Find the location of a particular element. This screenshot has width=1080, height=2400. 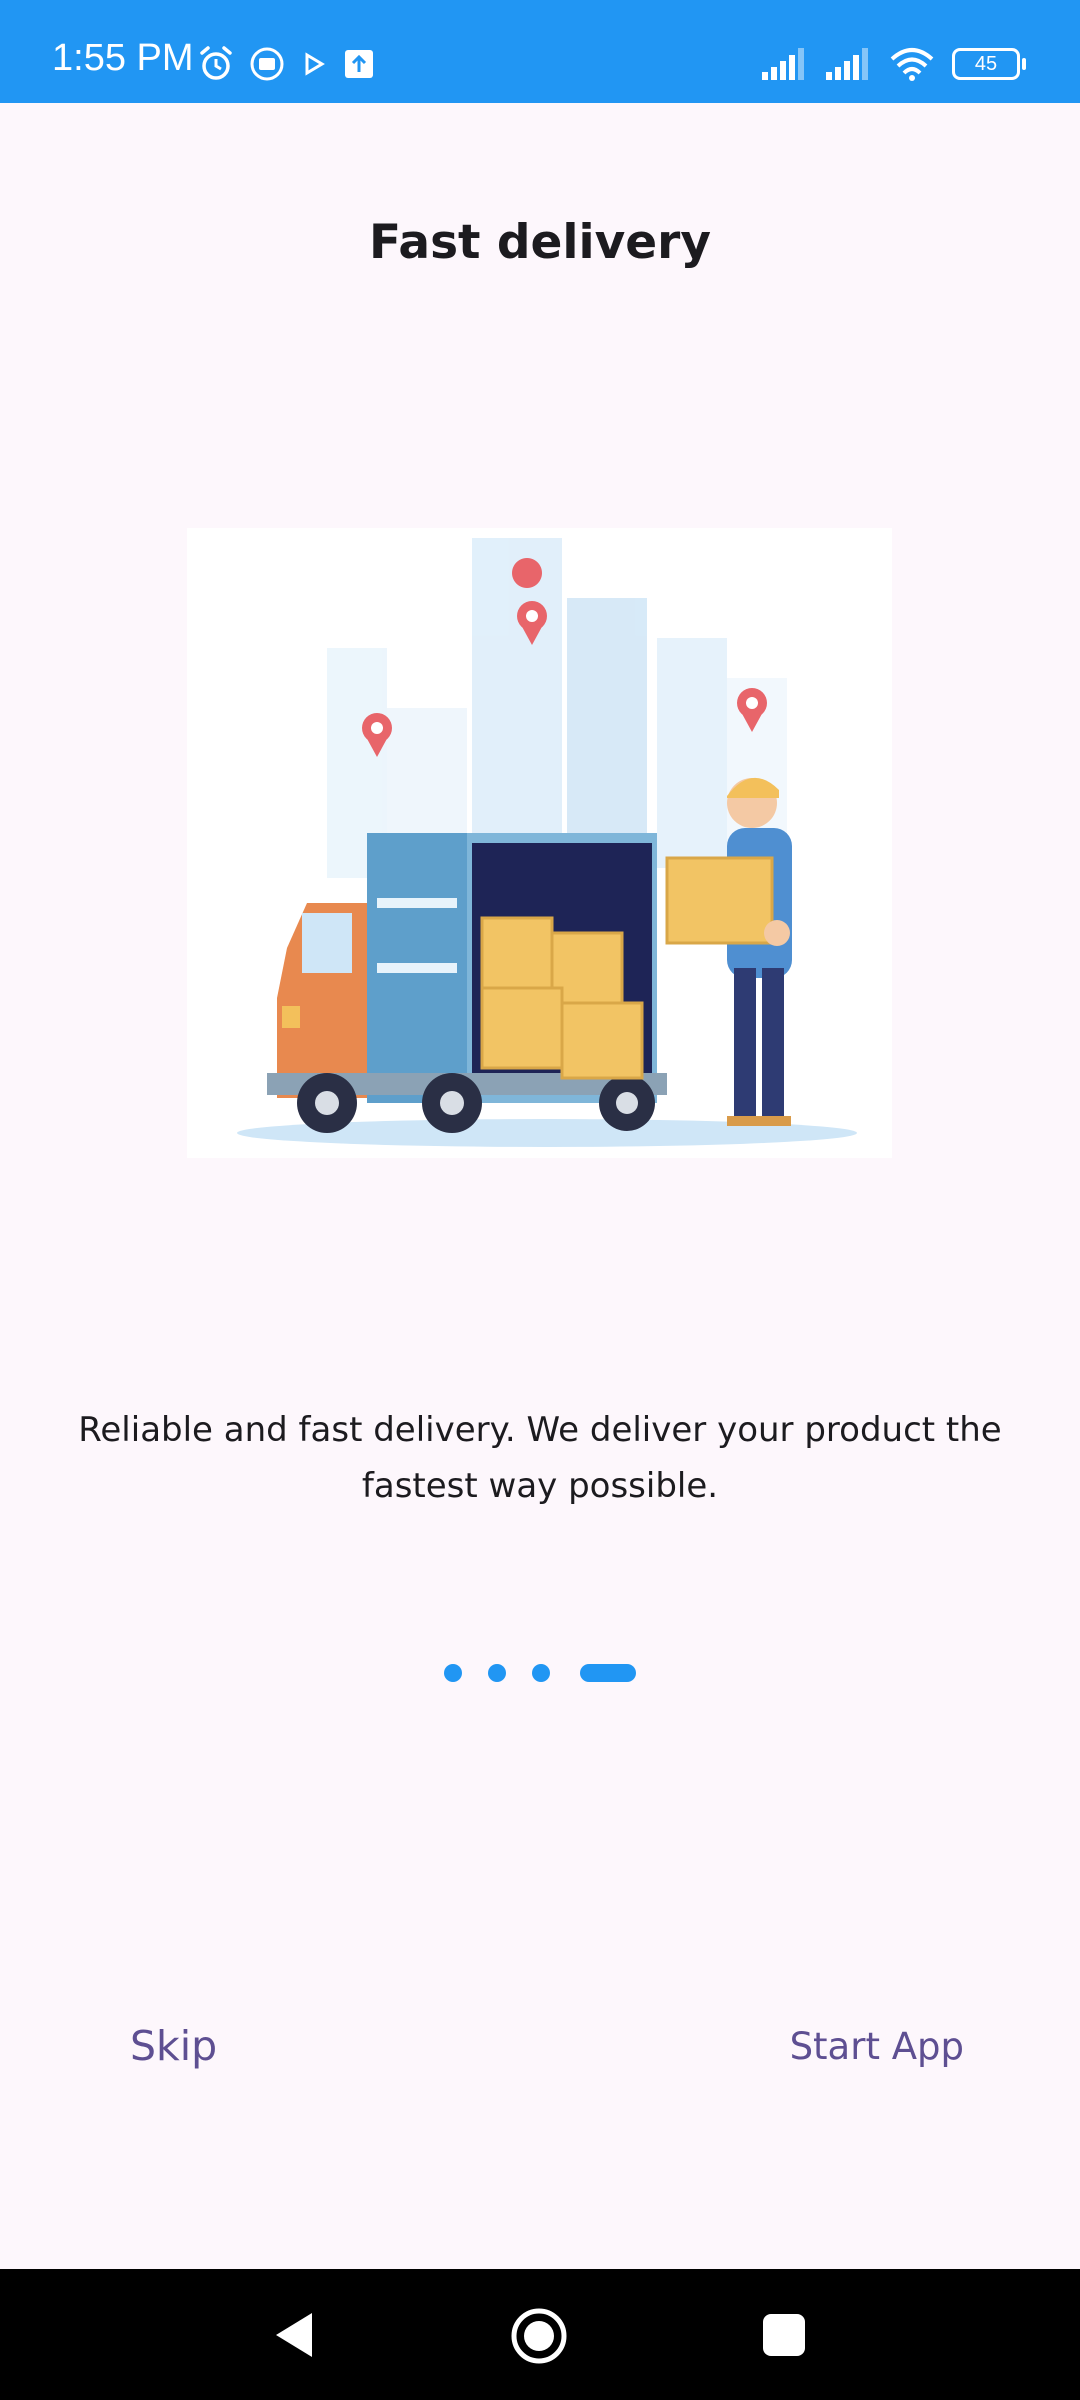

status-icons-left is located at coordinates (286, 64).